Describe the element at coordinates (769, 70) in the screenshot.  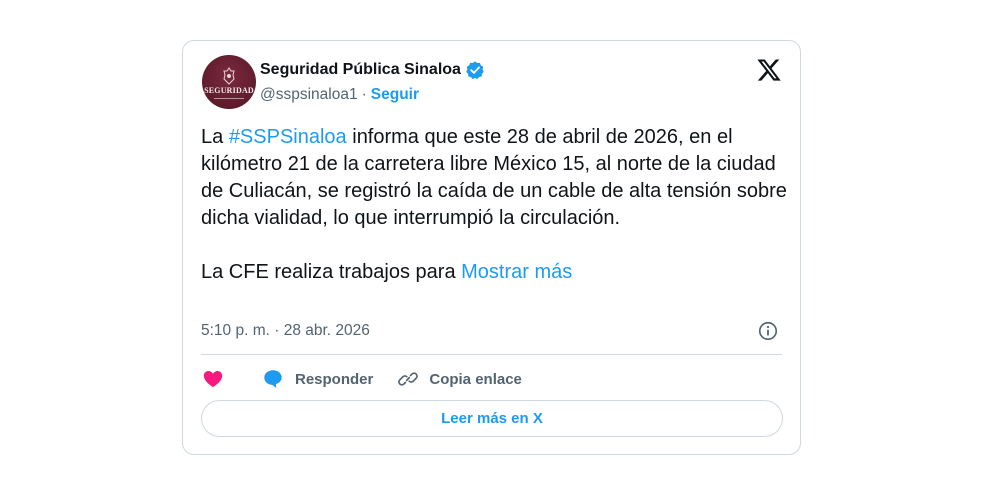
I see `x-logo-icon` at that location.